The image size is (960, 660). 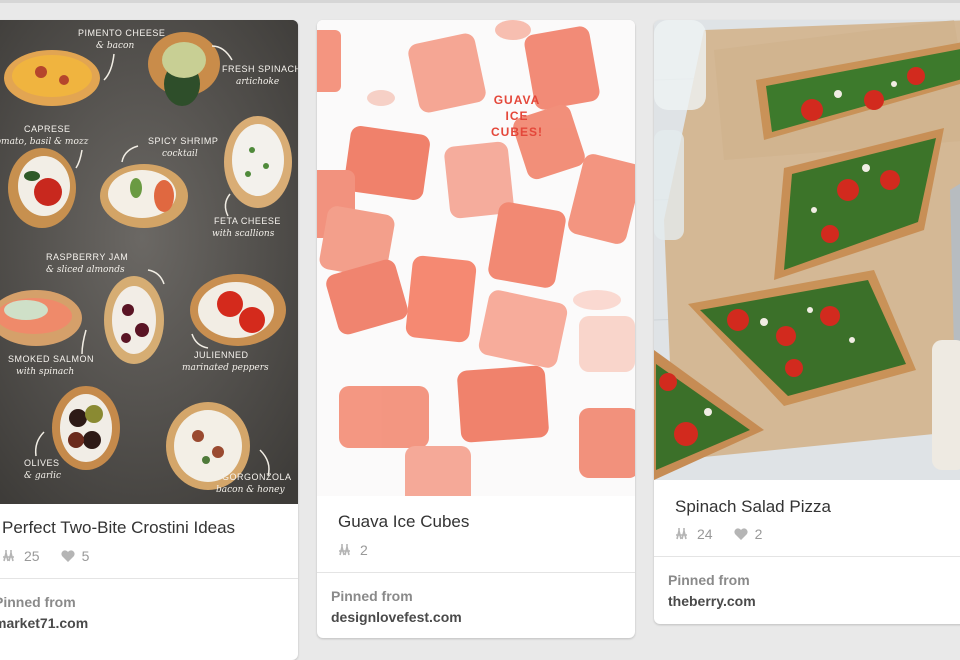 I want to click on chalk-label: JULIENNED, so click(x=221, y=355).